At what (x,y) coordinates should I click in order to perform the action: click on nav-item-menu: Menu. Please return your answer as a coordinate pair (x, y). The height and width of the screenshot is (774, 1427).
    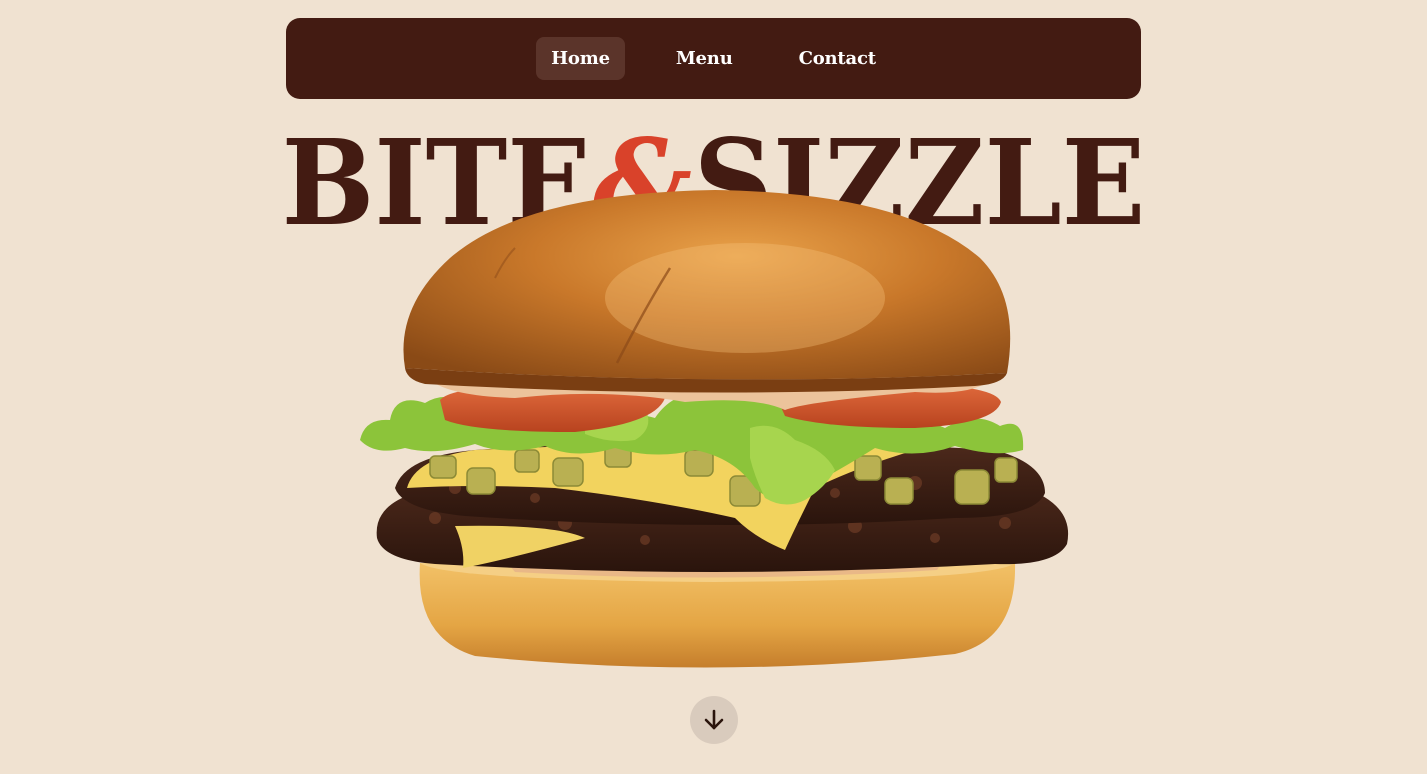
    Looking at the image, I should click on (704, 58).